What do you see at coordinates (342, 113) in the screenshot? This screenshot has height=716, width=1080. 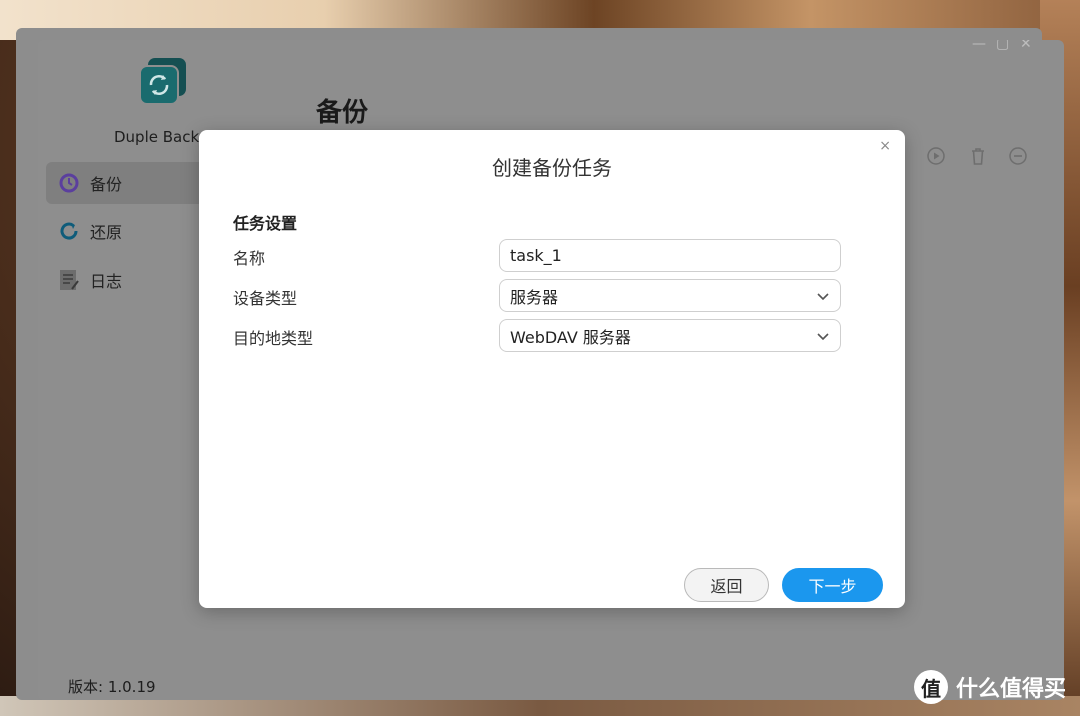 I see `page-title: 备份` at bounding box center [342, 113].